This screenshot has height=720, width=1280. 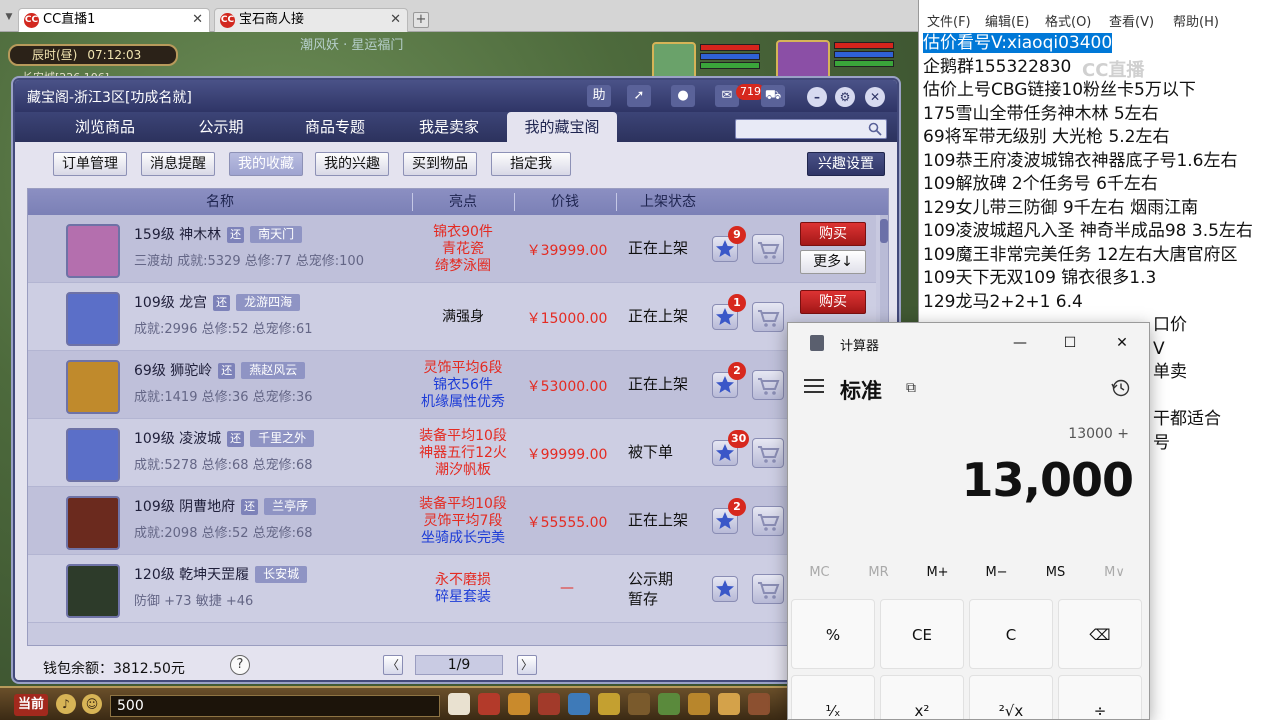 What do you see at coordinates (220, 370) in the screenshot?
I see `row-title: 69级 狮驼岭还燕赵风云` at bounding box center [220, 370].